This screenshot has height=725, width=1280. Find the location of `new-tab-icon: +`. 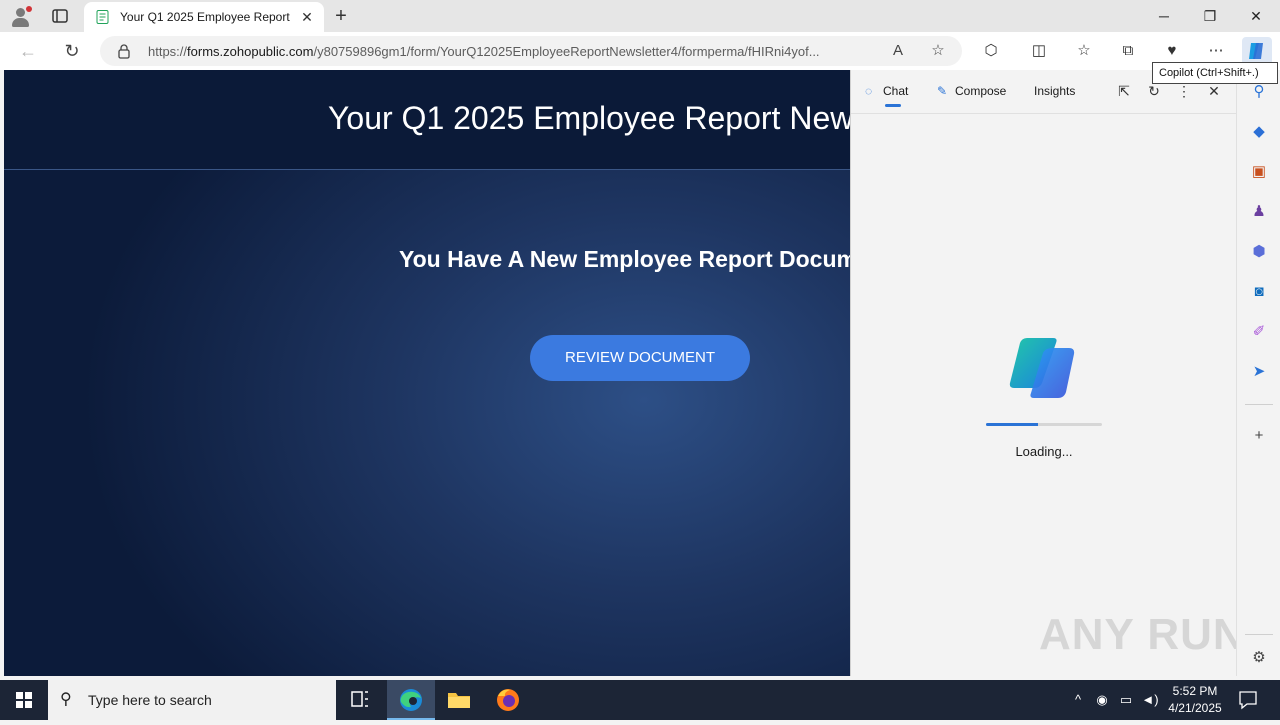

new-tab-icon: + is located at coordinates (341, 17).